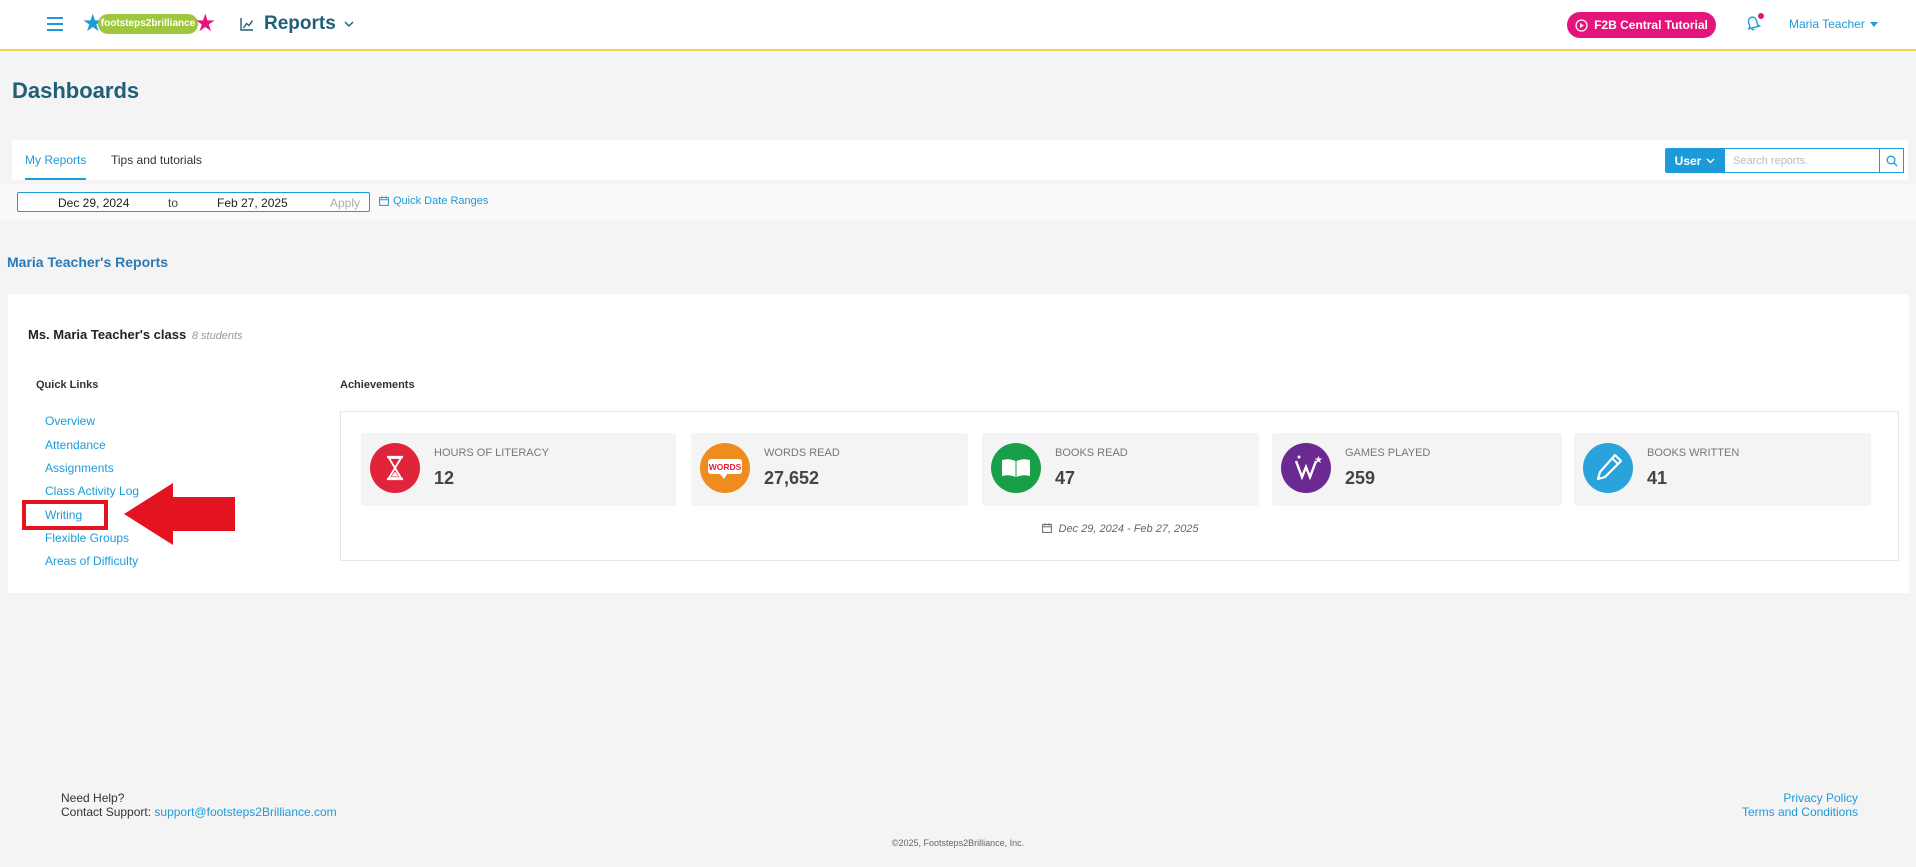 The image size is (1916, 867). What do you see at coordinates (56, 160) in the screenshot?
I see `tab-my-reports: My Reports` at bounding box center [56, 160].